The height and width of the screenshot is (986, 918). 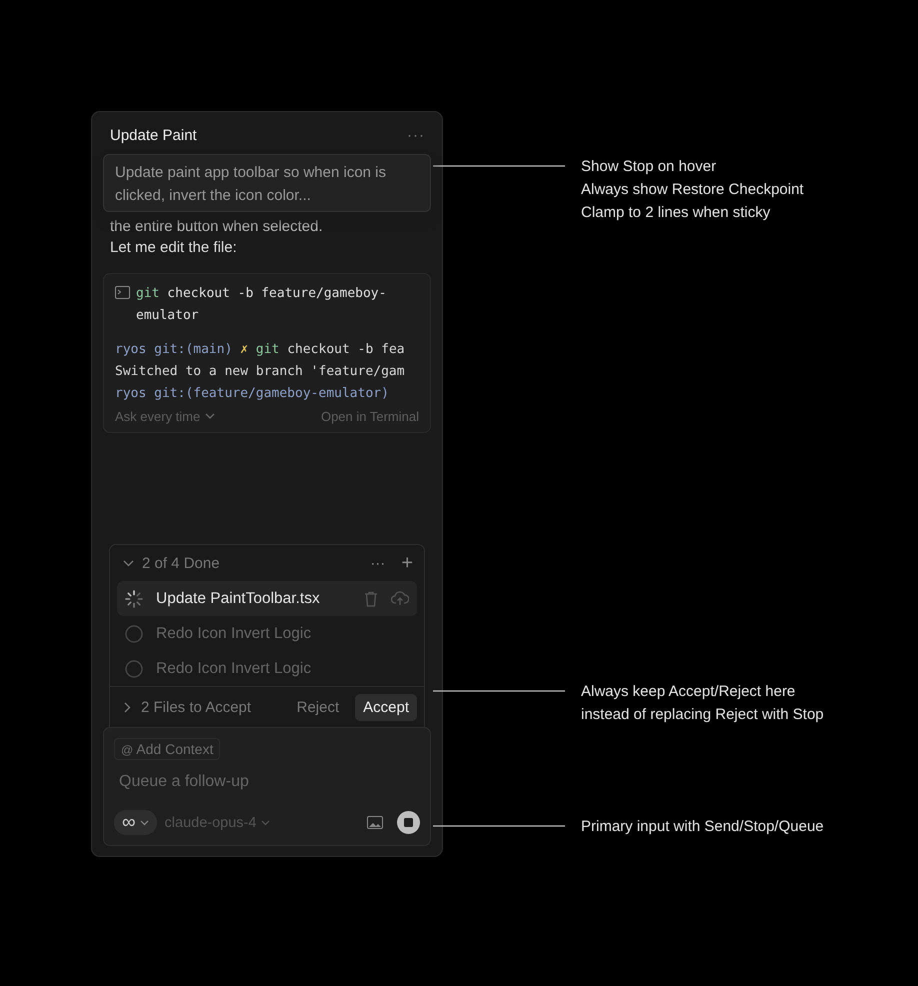 I want to click on reject-button: Reject, so click(x=318, y=707).